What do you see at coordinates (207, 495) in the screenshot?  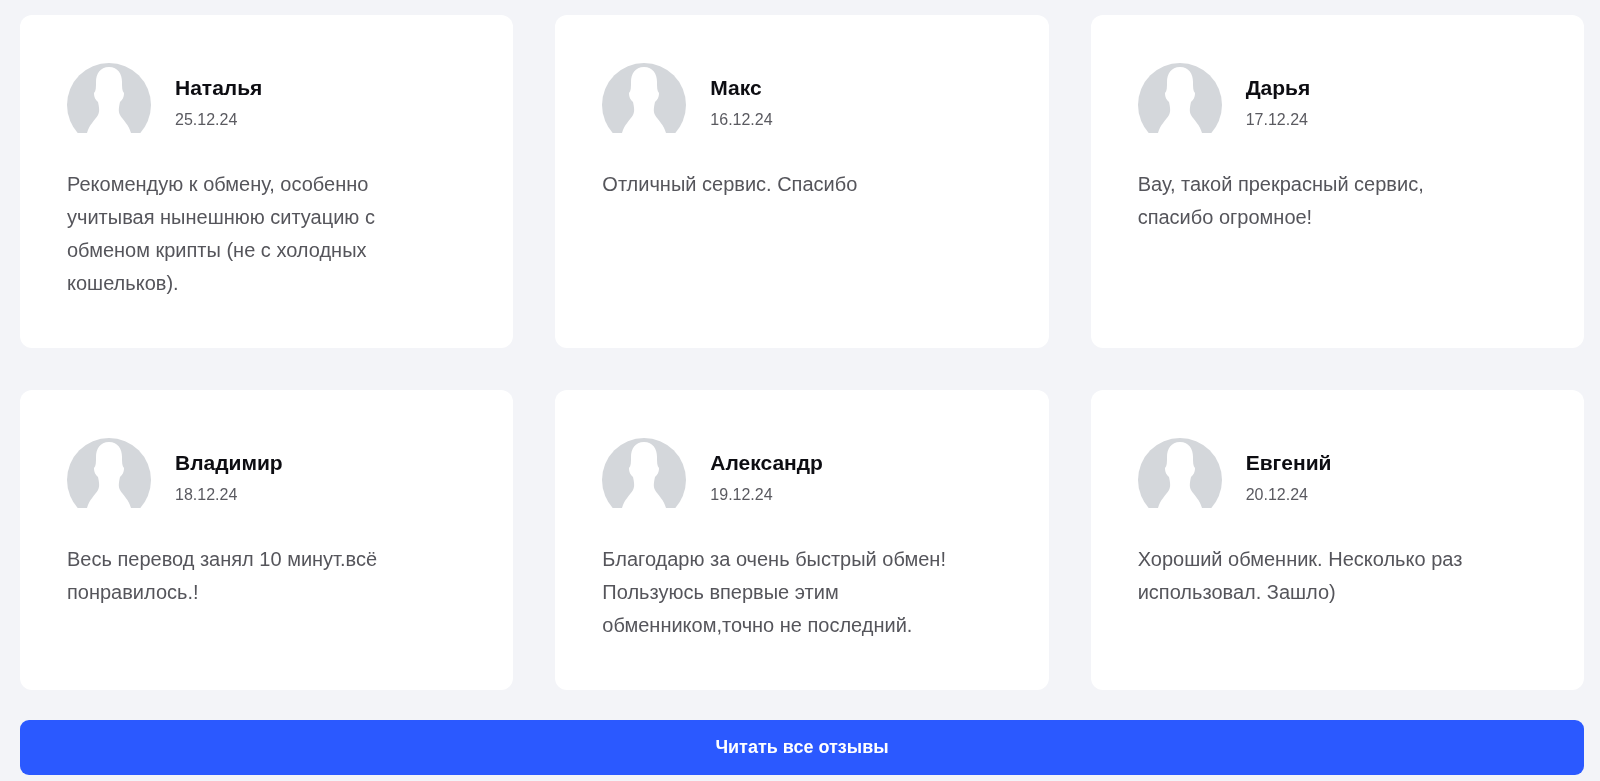 I see `review-date: 18.12.24` at bounding box center [207, 495].